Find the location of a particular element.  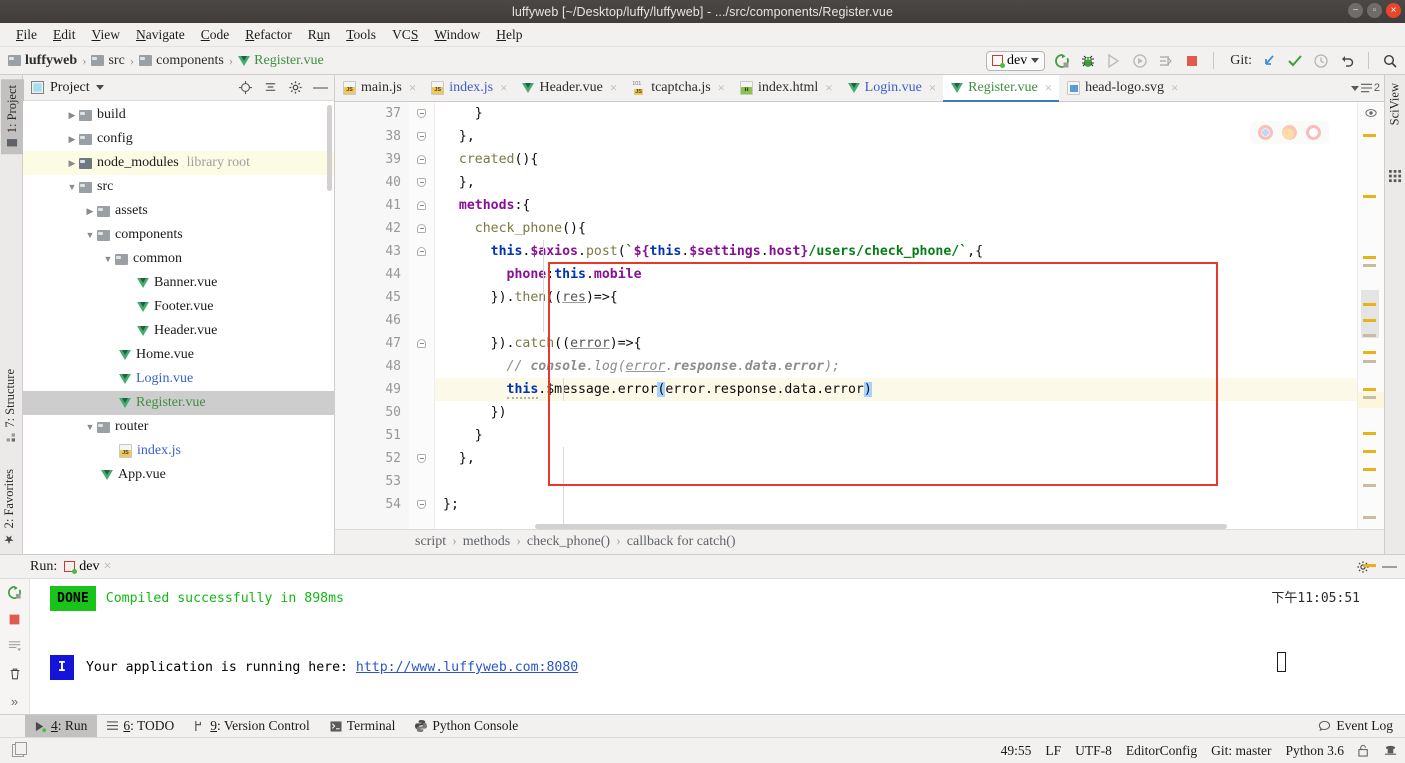

scroll-to-end-icon is located at coordinates (14, 646).